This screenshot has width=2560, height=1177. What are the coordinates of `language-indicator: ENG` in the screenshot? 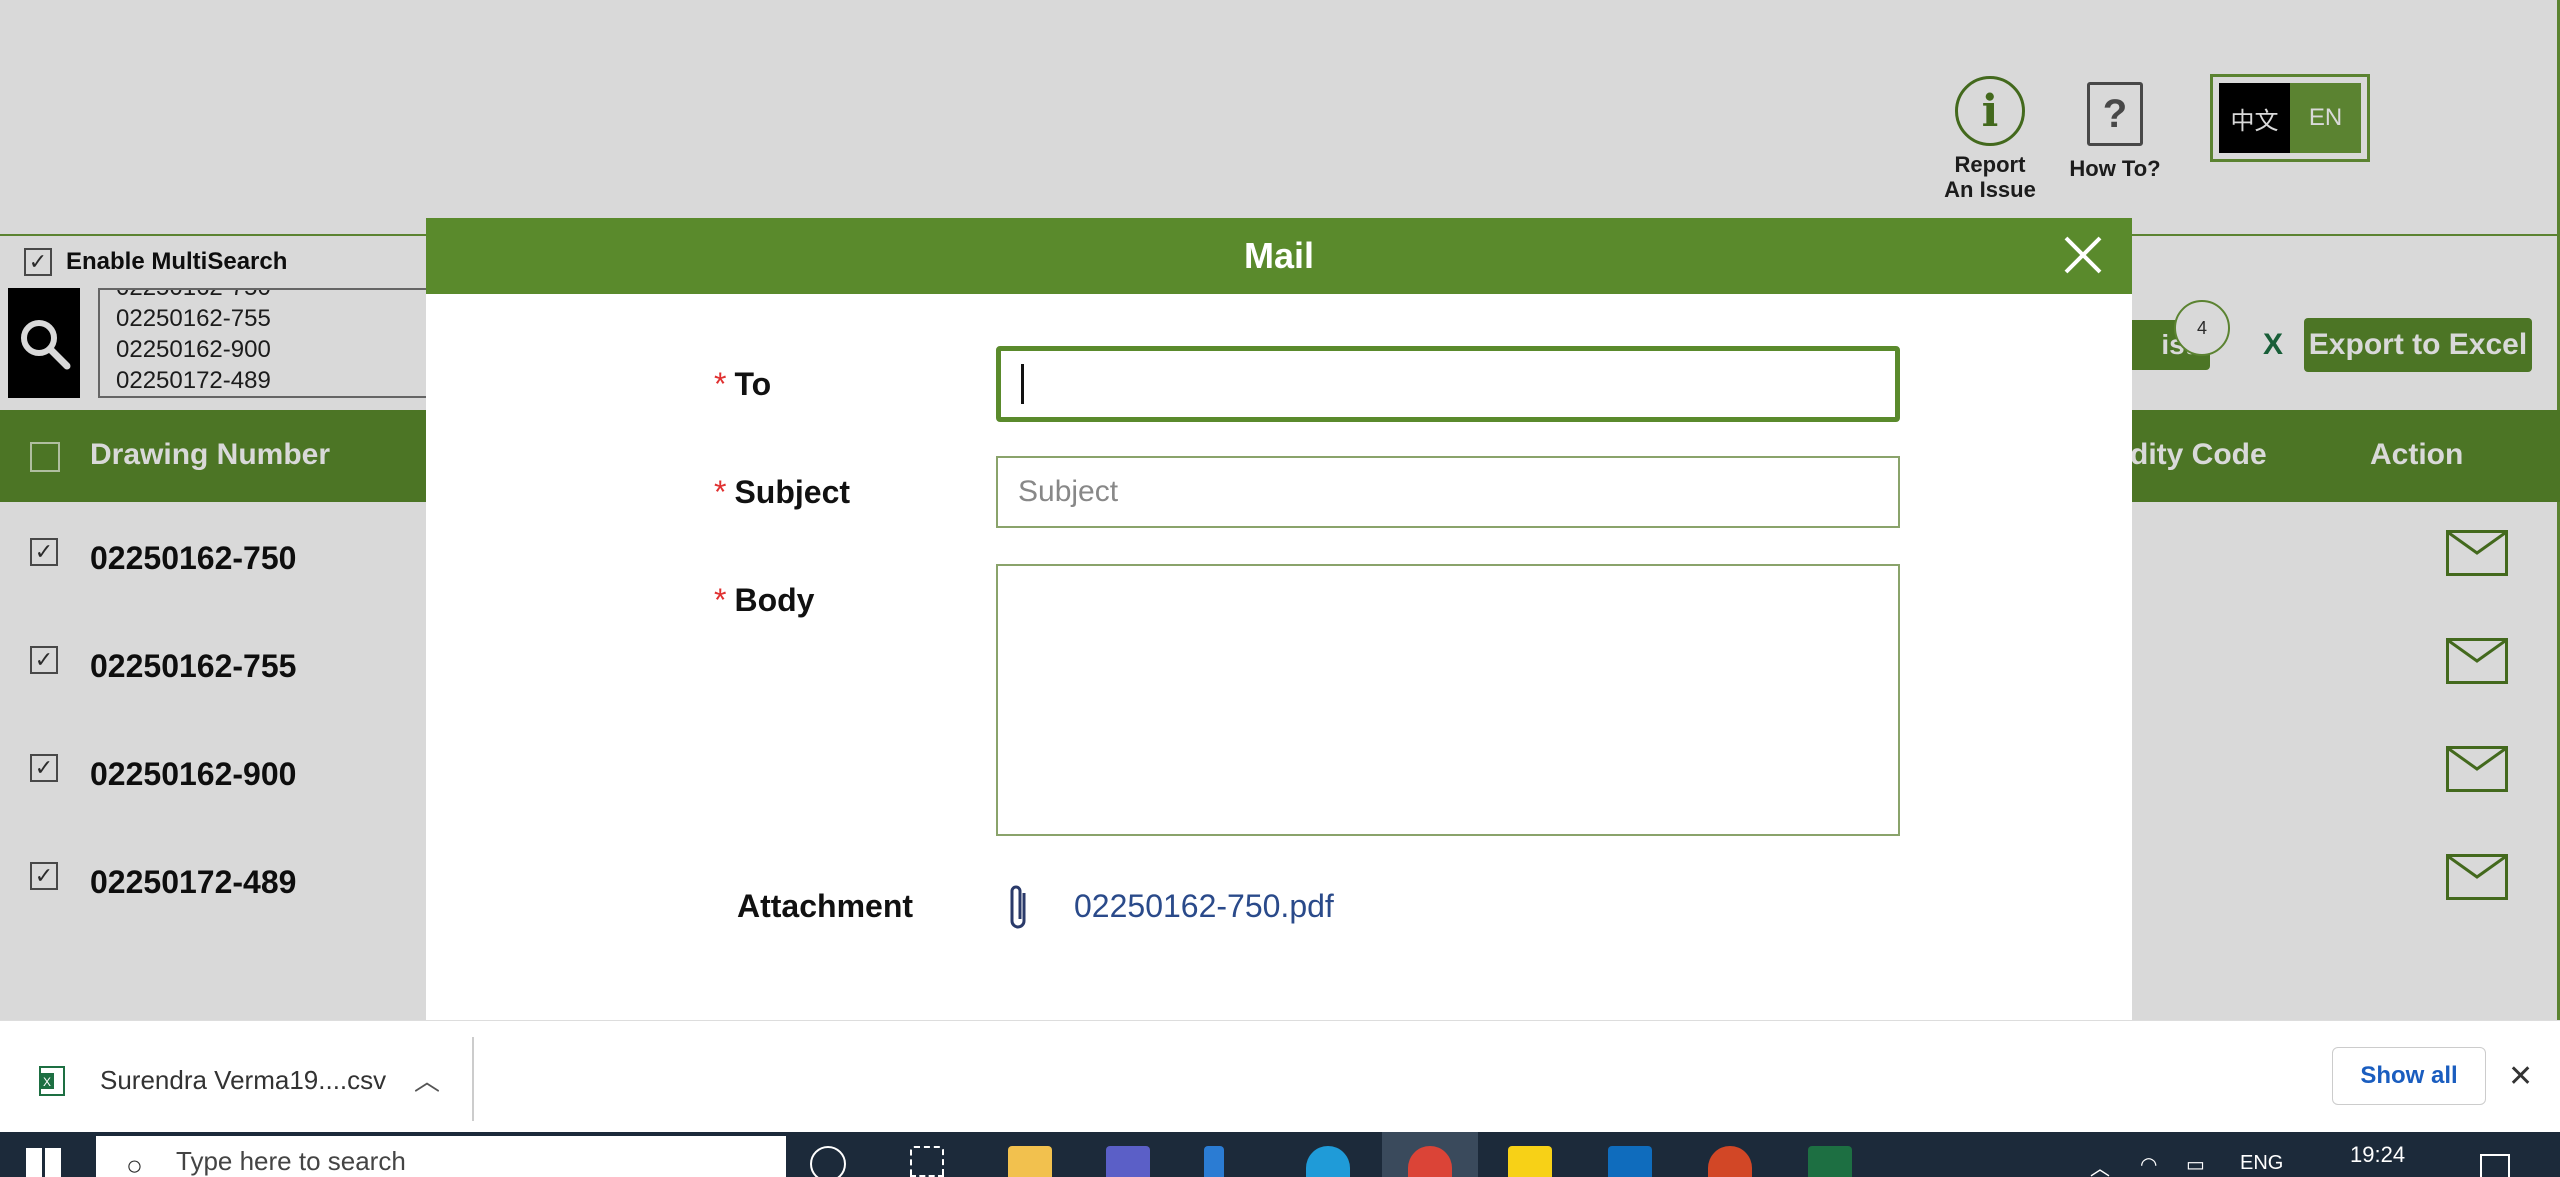 It's located at (2261, 1163).